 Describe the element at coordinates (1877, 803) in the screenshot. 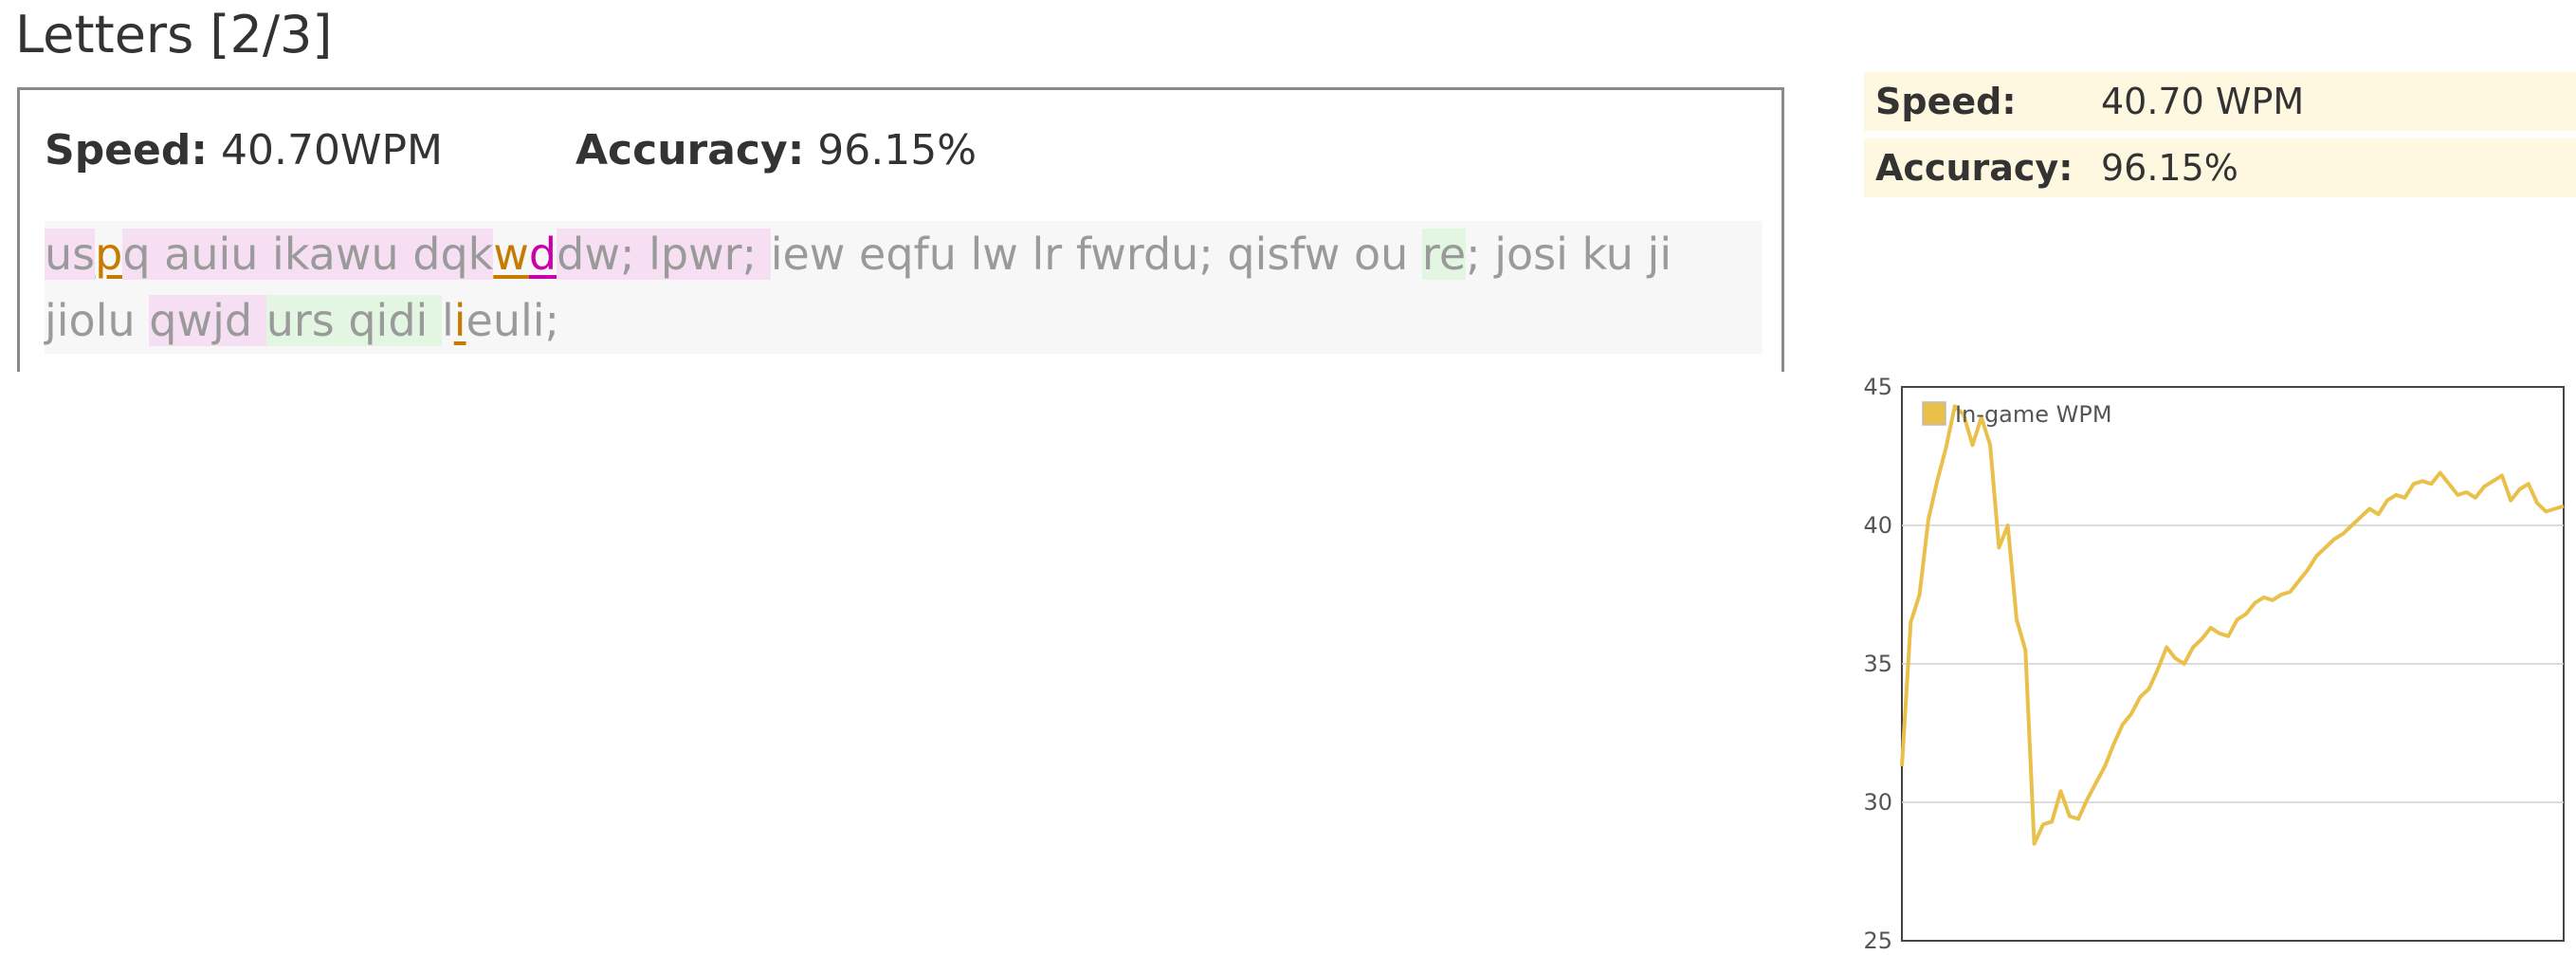

I see `y-tick-label: 30` at that location.